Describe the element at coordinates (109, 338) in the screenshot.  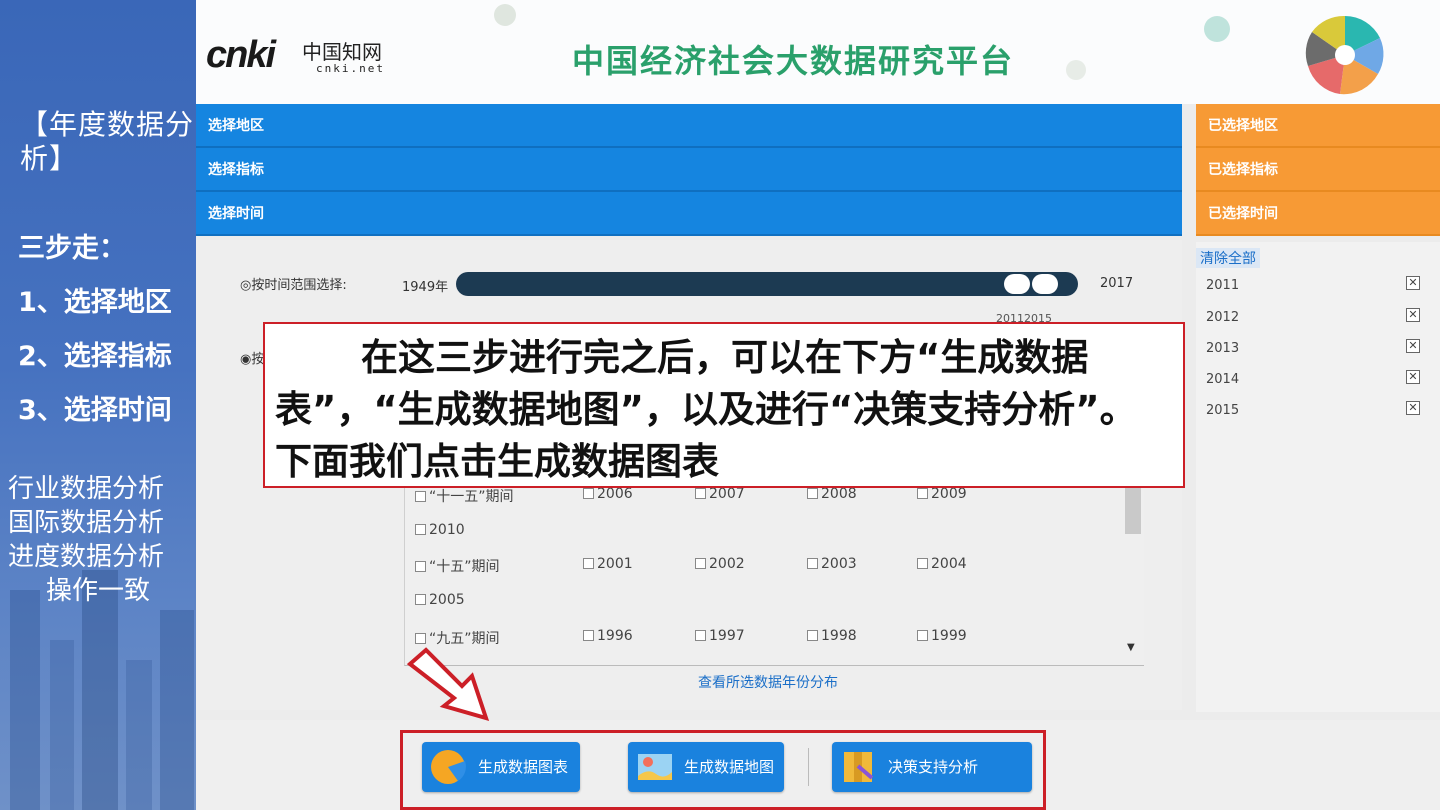
I see `steps-list: 三步走： 1、选择地区 2、选择指标 3、选择时间` at that location.